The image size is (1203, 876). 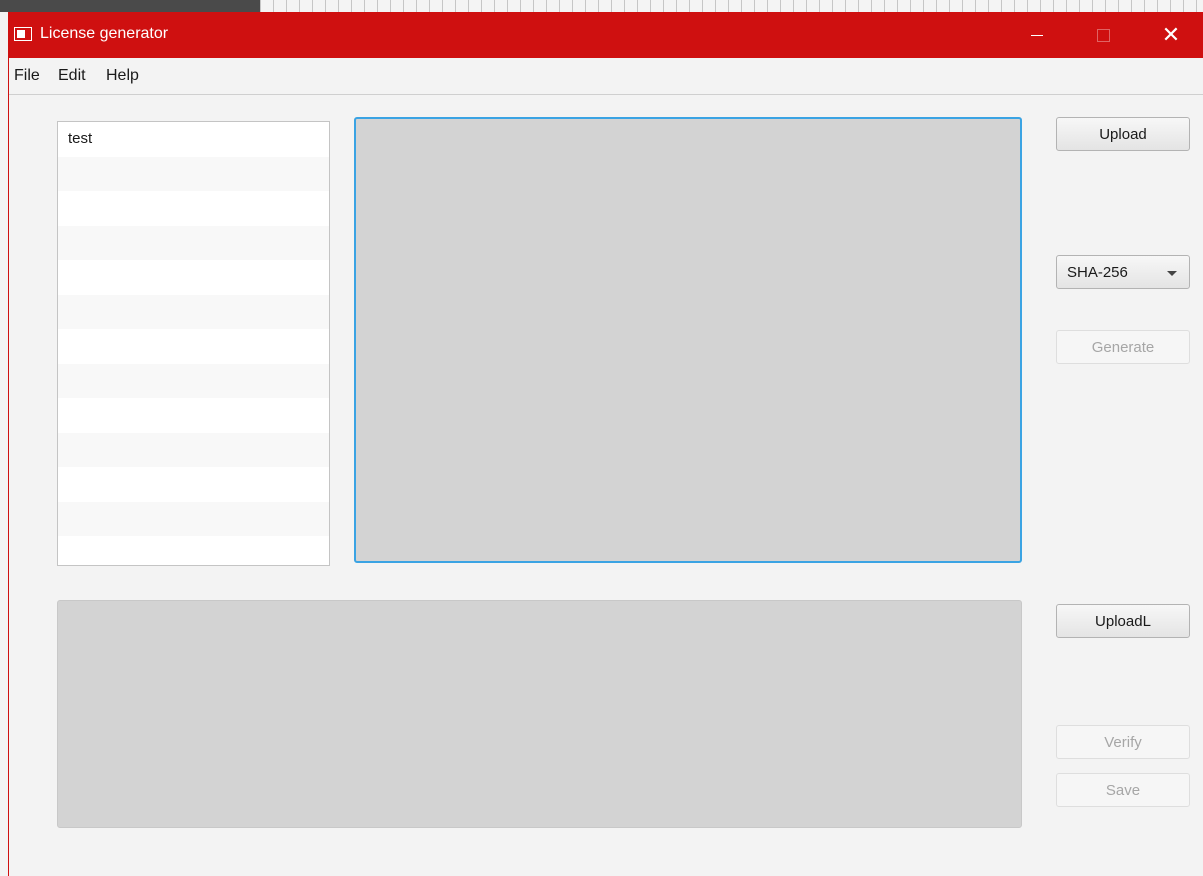 I want to click on hash-algorithm-value: SHA-256, so click(x=1097, y=272).